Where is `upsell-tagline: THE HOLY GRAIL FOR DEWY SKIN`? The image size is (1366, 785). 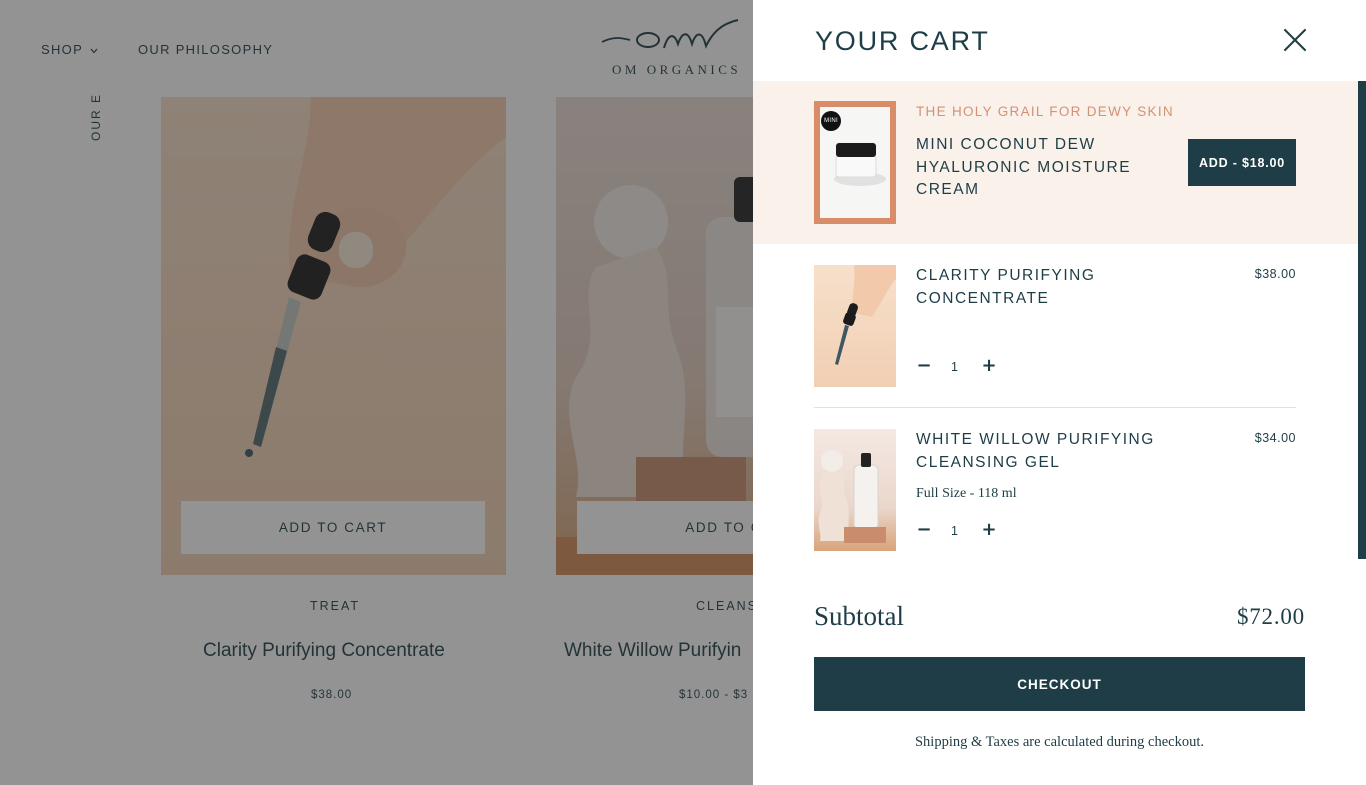 upsell-tagline: THE HOLY GRAIL FOR DEWY SKIN is located at coordinates (1045, 111).